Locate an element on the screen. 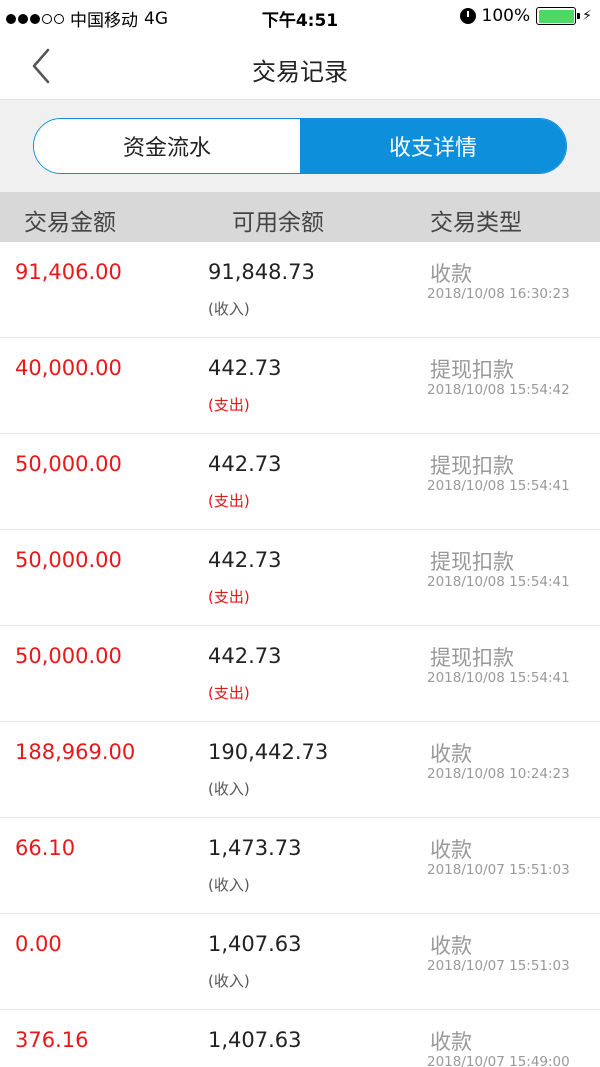 This screenshot has width=600, height=1067. alarm-clock-icon is located at coordinates (467, 16).